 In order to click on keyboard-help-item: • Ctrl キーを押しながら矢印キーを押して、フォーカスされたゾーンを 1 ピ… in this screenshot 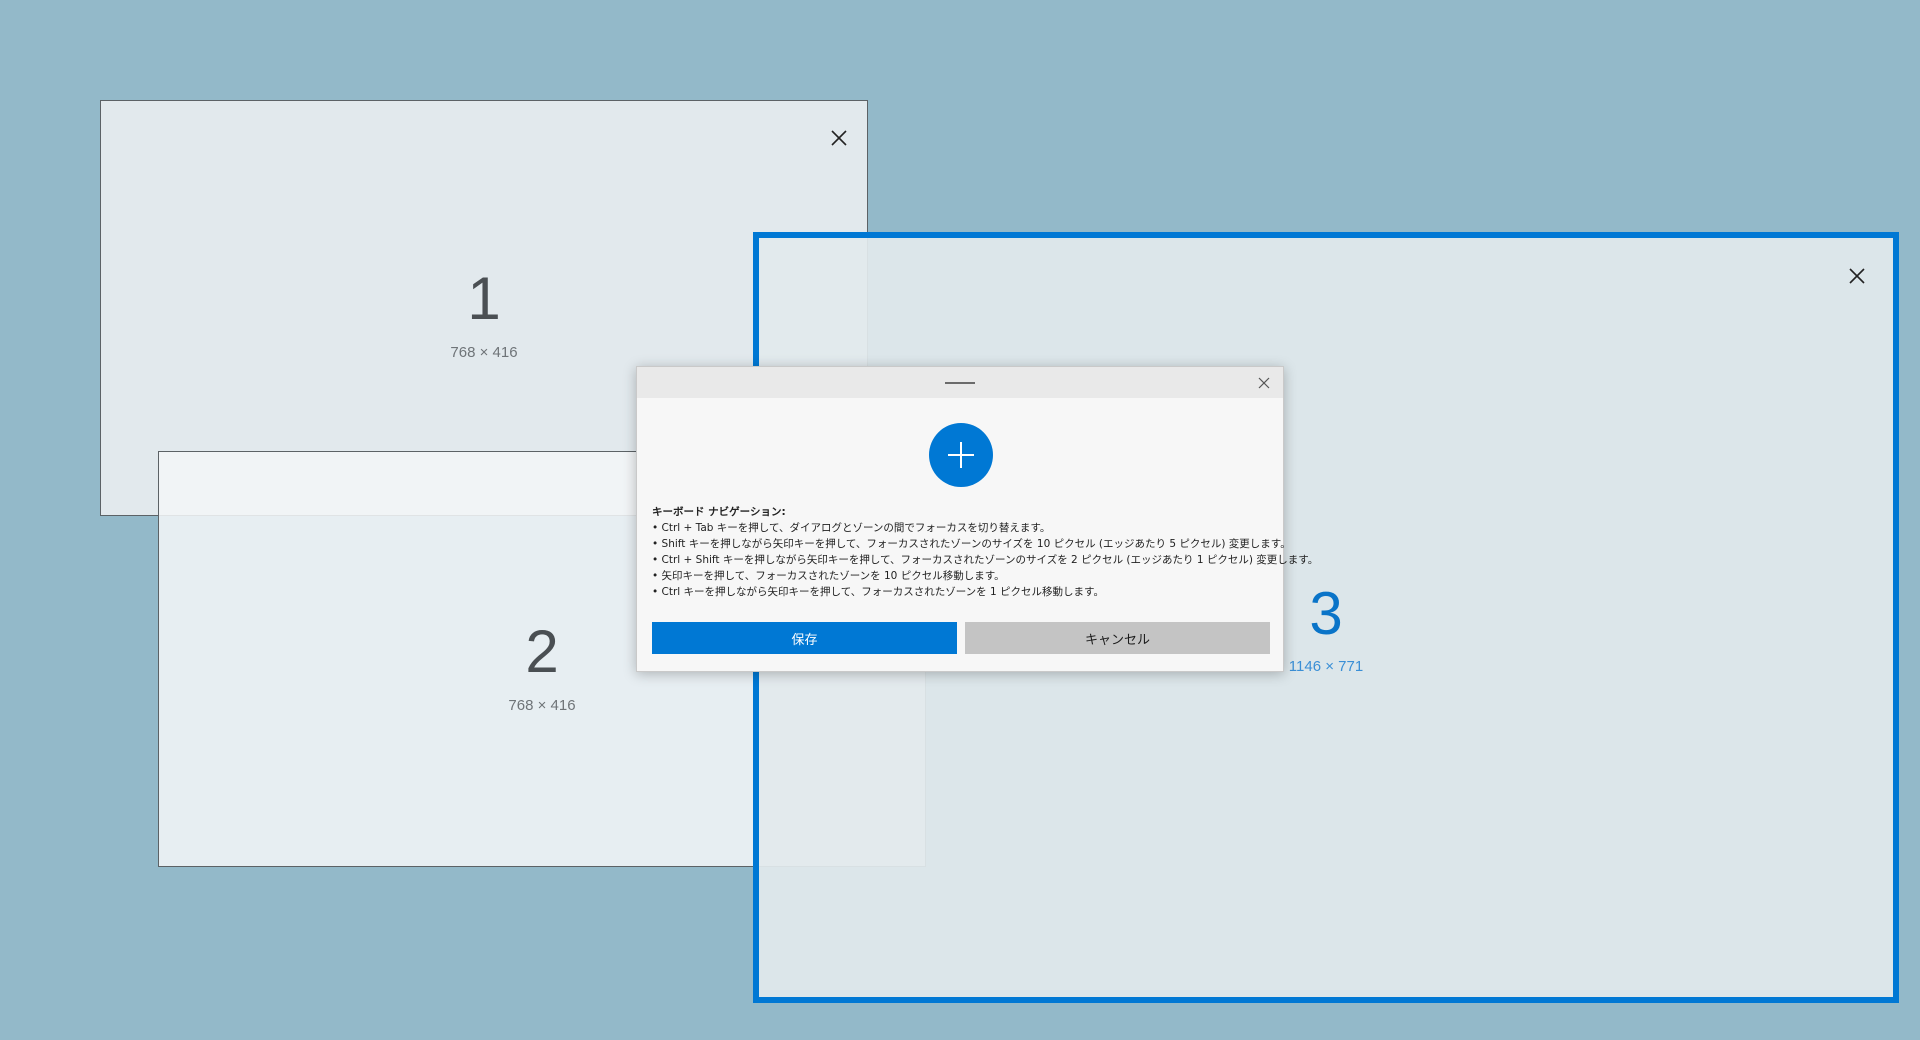, I will do `click(878, 592)`.